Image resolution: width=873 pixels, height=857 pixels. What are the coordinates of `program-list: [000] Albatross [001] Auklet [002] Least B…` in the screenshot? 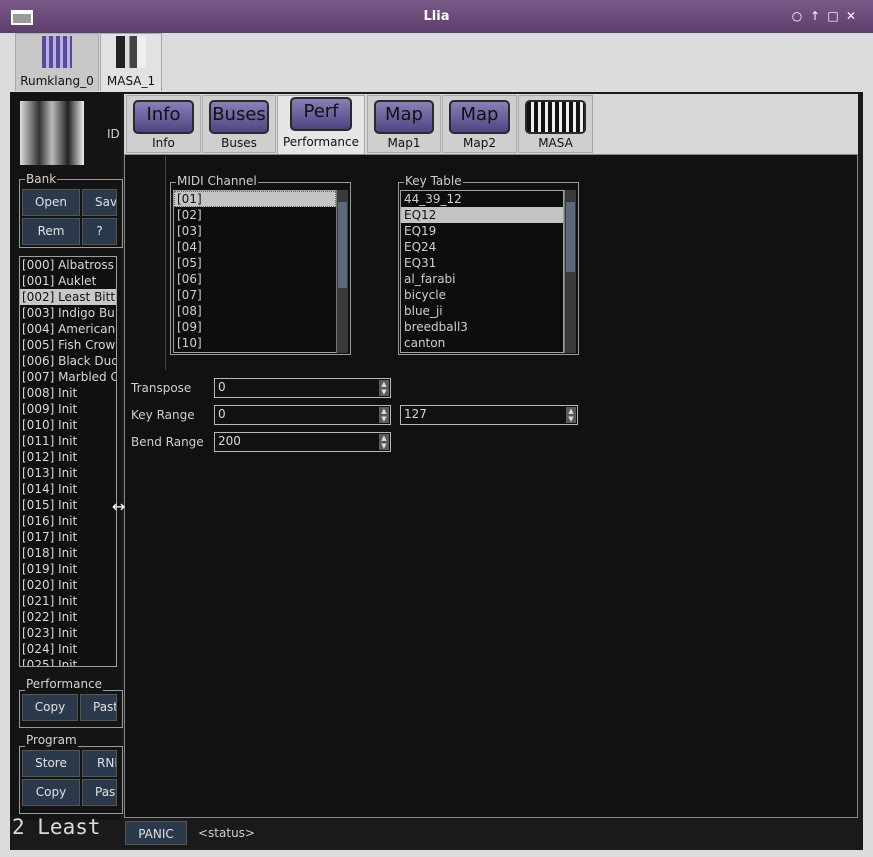 It's located at (68, 461).